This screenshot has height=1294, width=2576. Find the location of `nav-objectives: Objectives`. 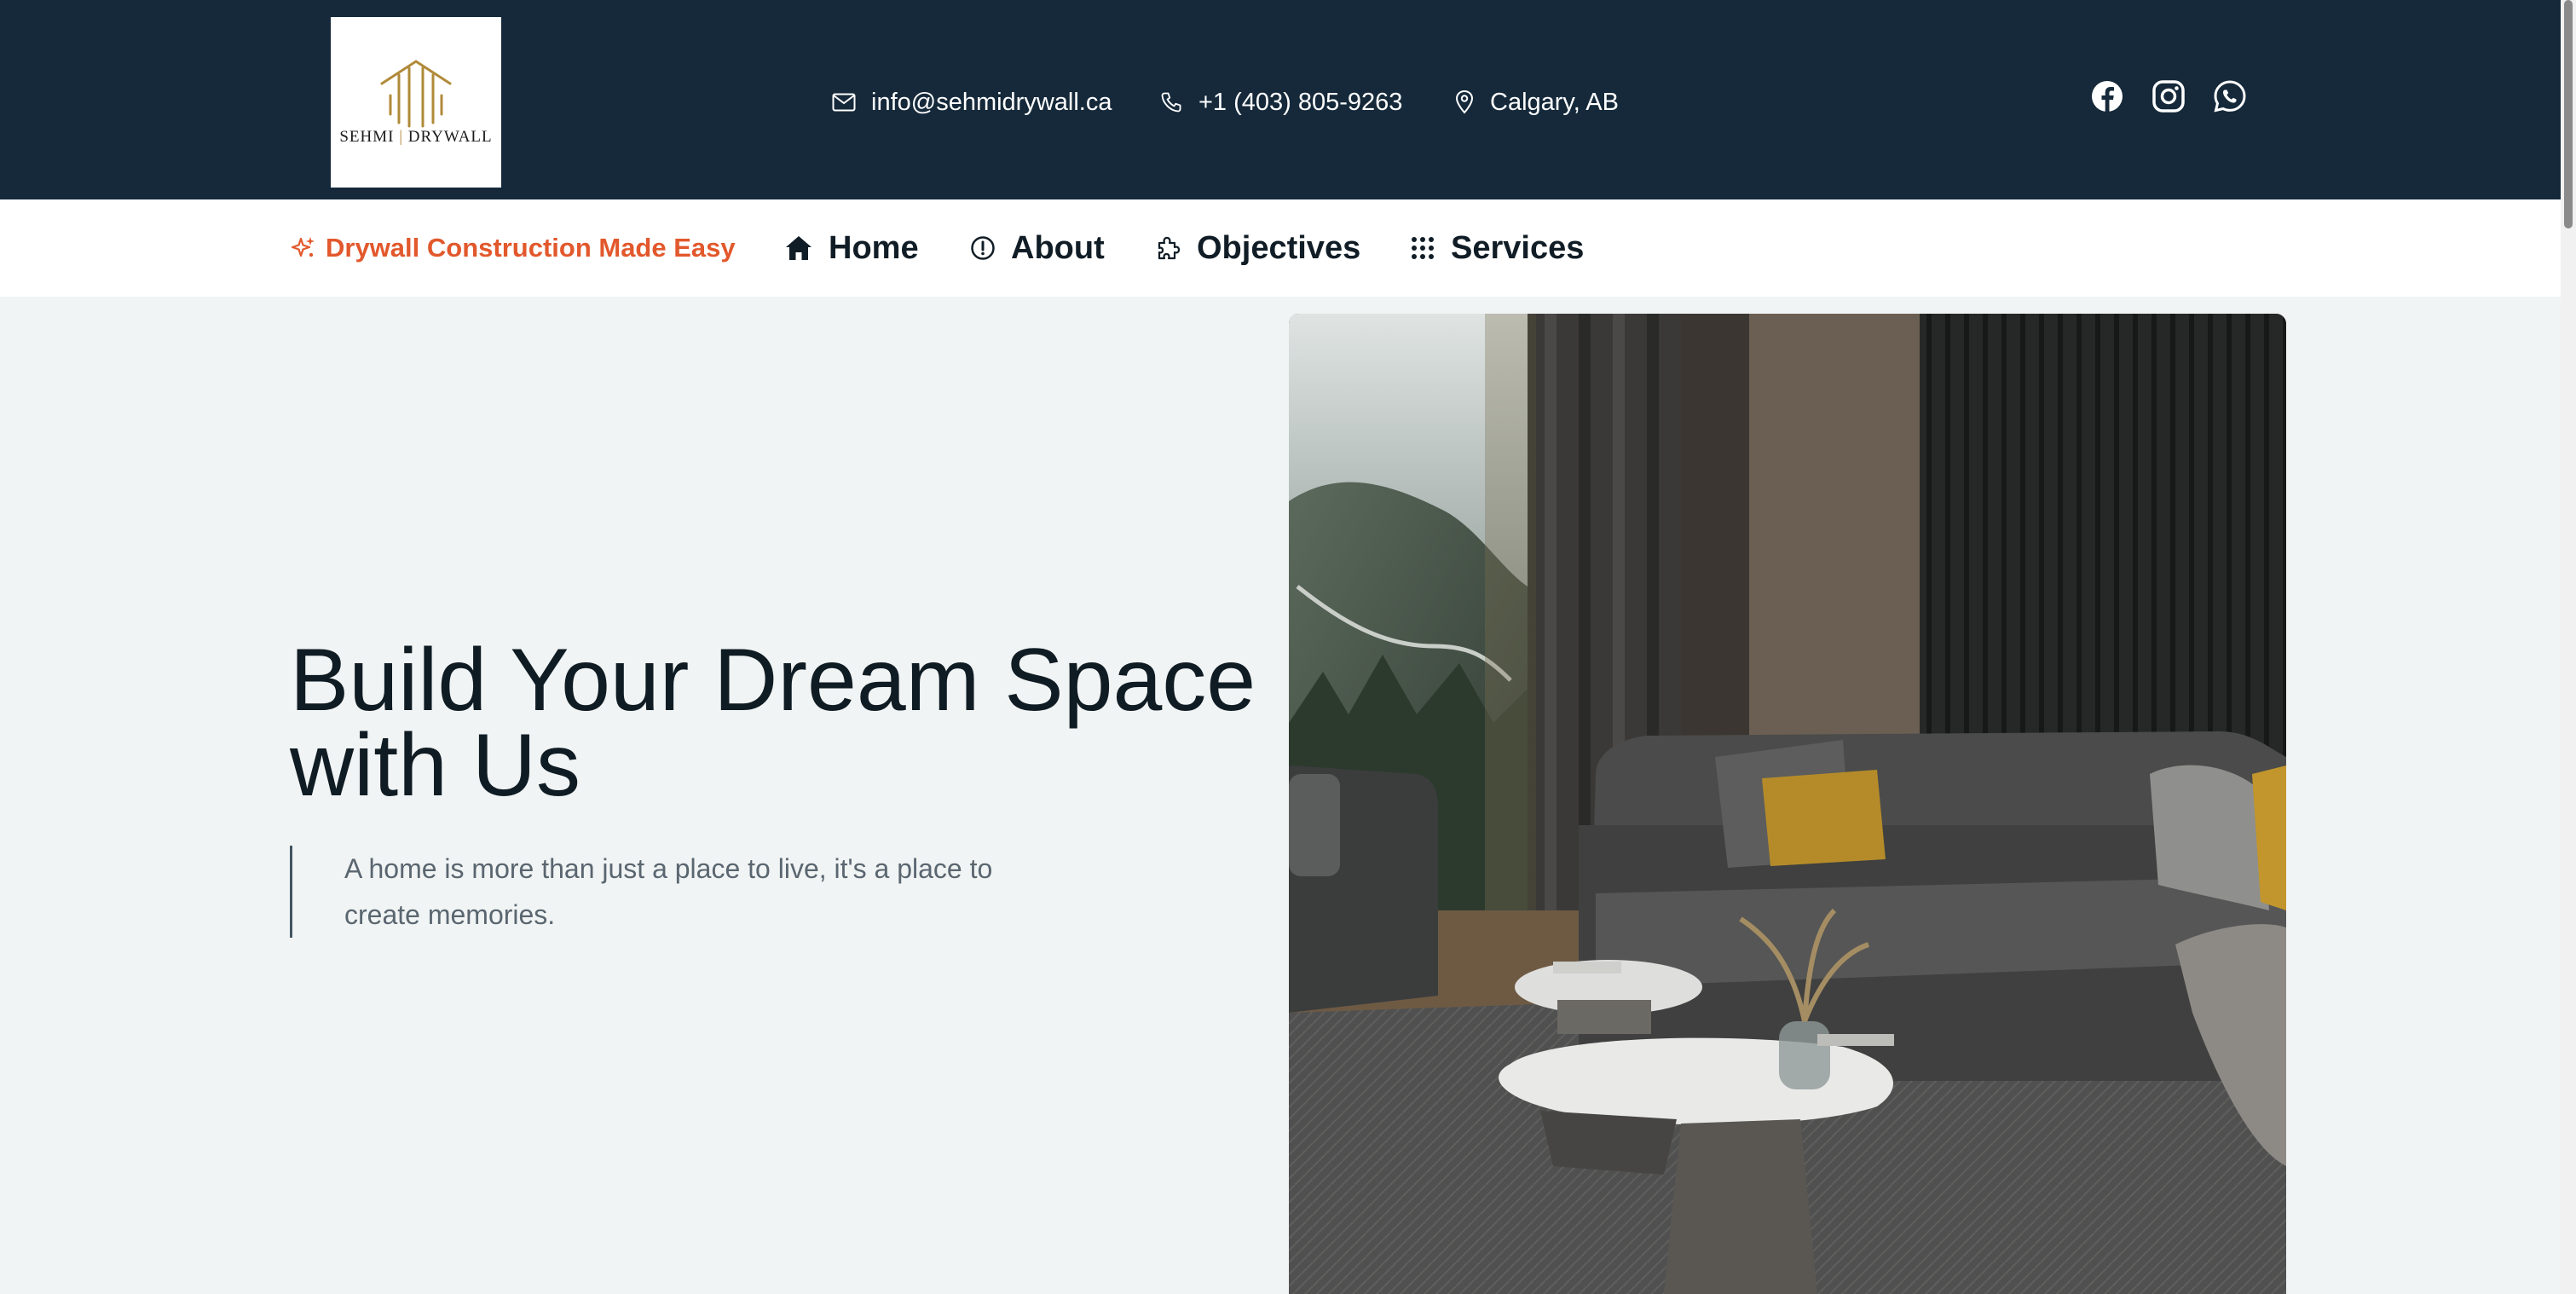

nav-objectives: Objectives is located at coordinates (1257, 248).